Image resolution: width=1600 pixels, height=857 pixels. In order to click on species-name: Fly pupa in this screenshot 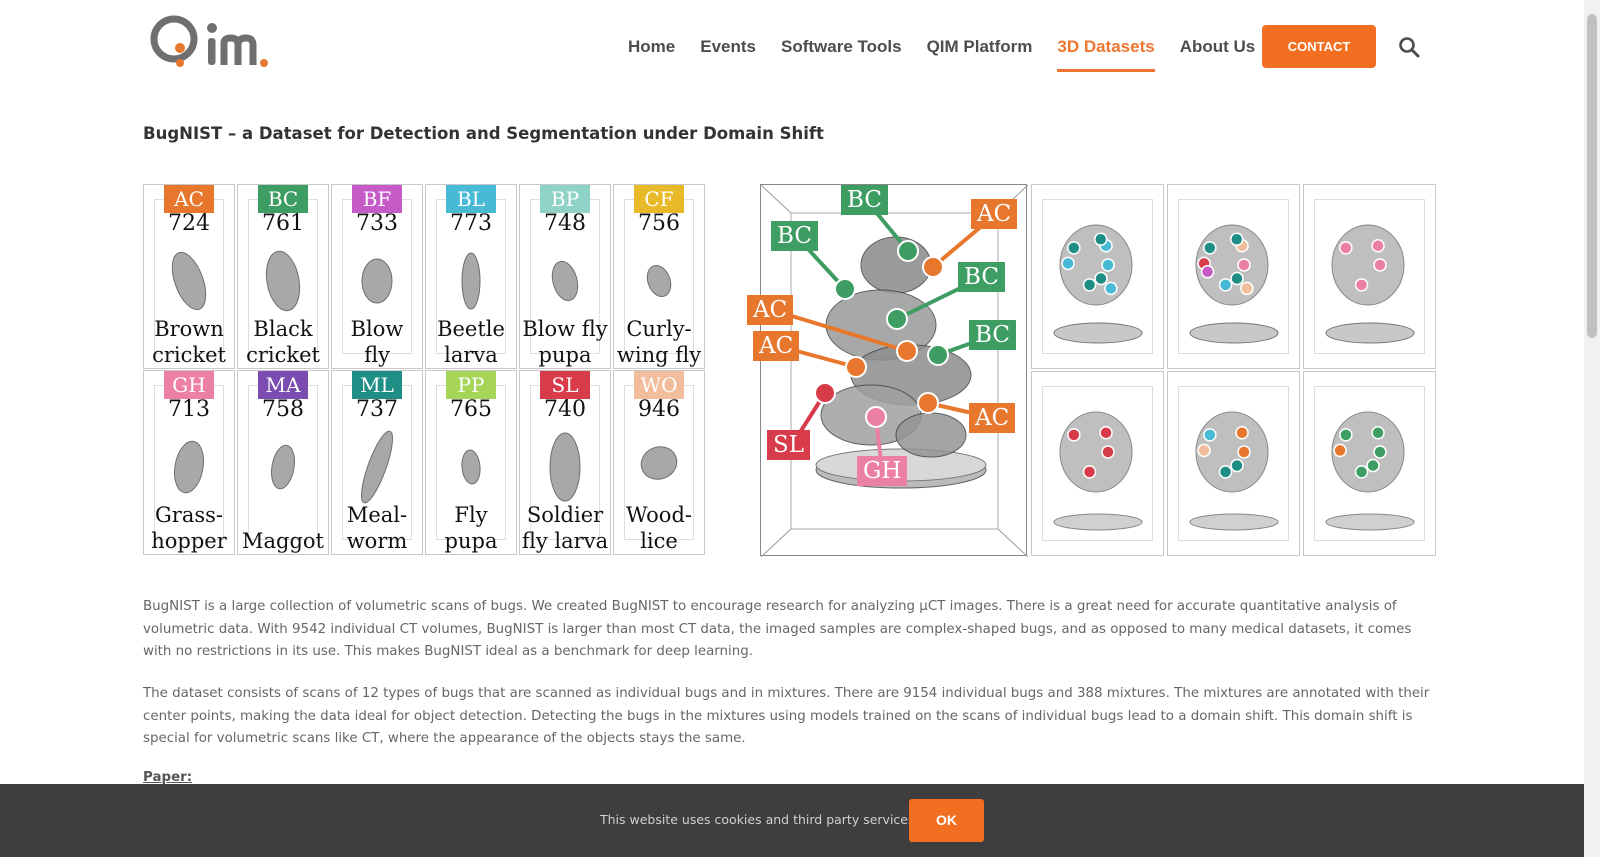, I will do `click(471, 528)`.